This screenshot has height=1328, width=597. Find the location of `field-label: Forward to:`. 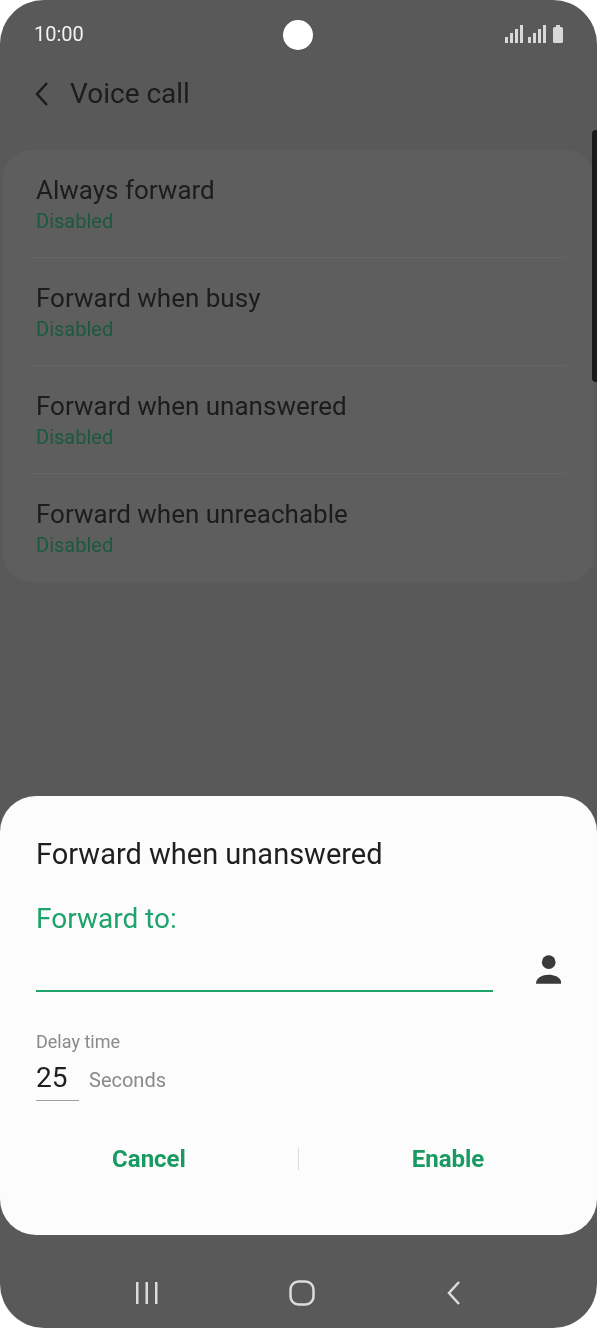

field-label: Forward to: is located at coordinates (107, 919).